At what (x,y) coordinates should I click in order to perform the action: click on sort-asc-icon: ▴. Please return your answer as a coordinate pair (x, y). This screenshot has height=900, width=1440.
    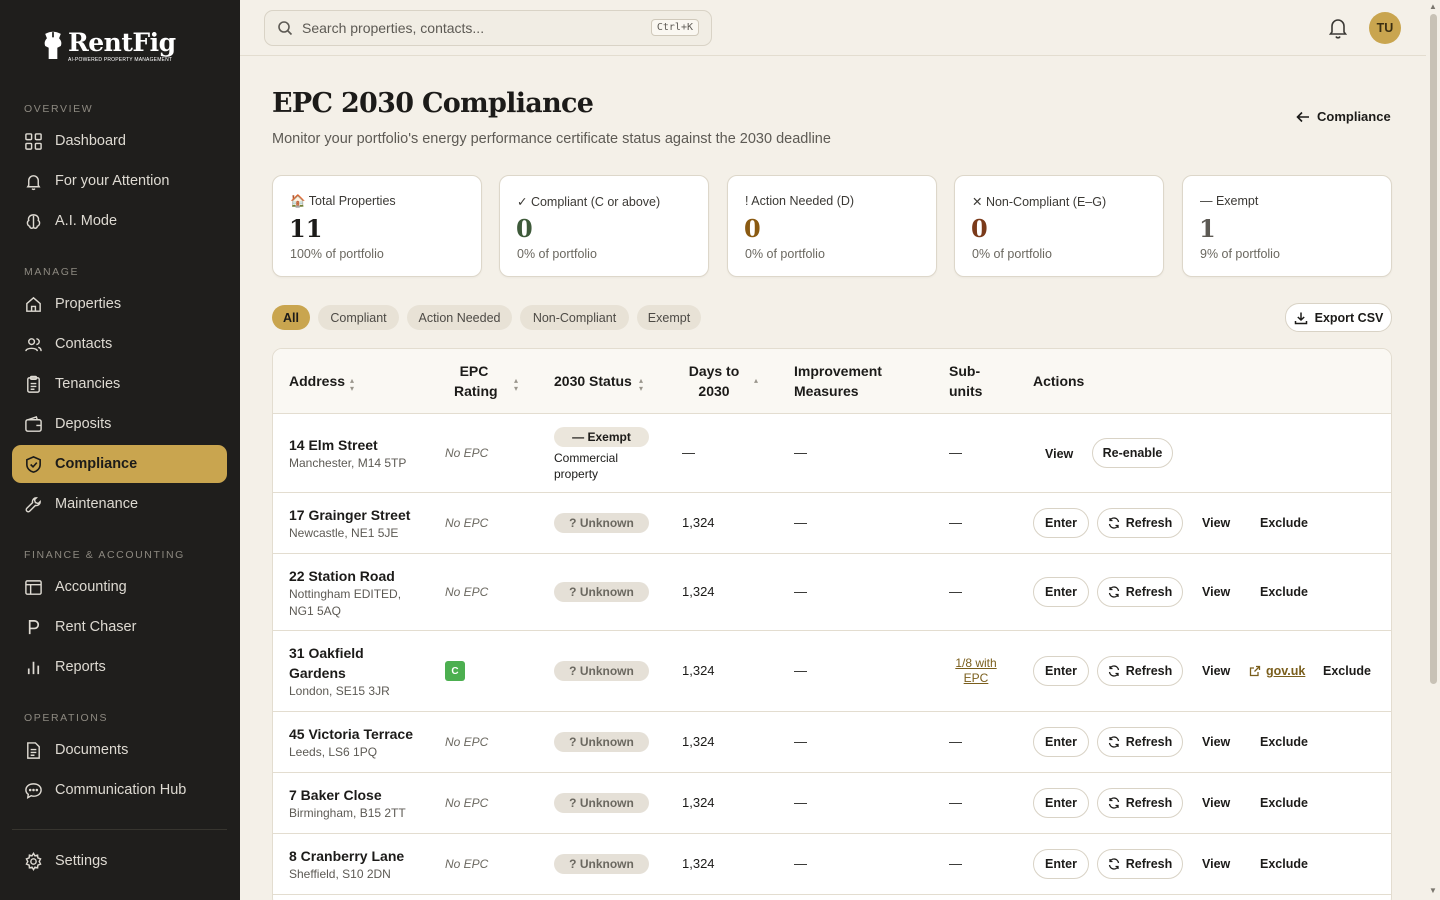
    Looking at the image, I should click on (756, 381).